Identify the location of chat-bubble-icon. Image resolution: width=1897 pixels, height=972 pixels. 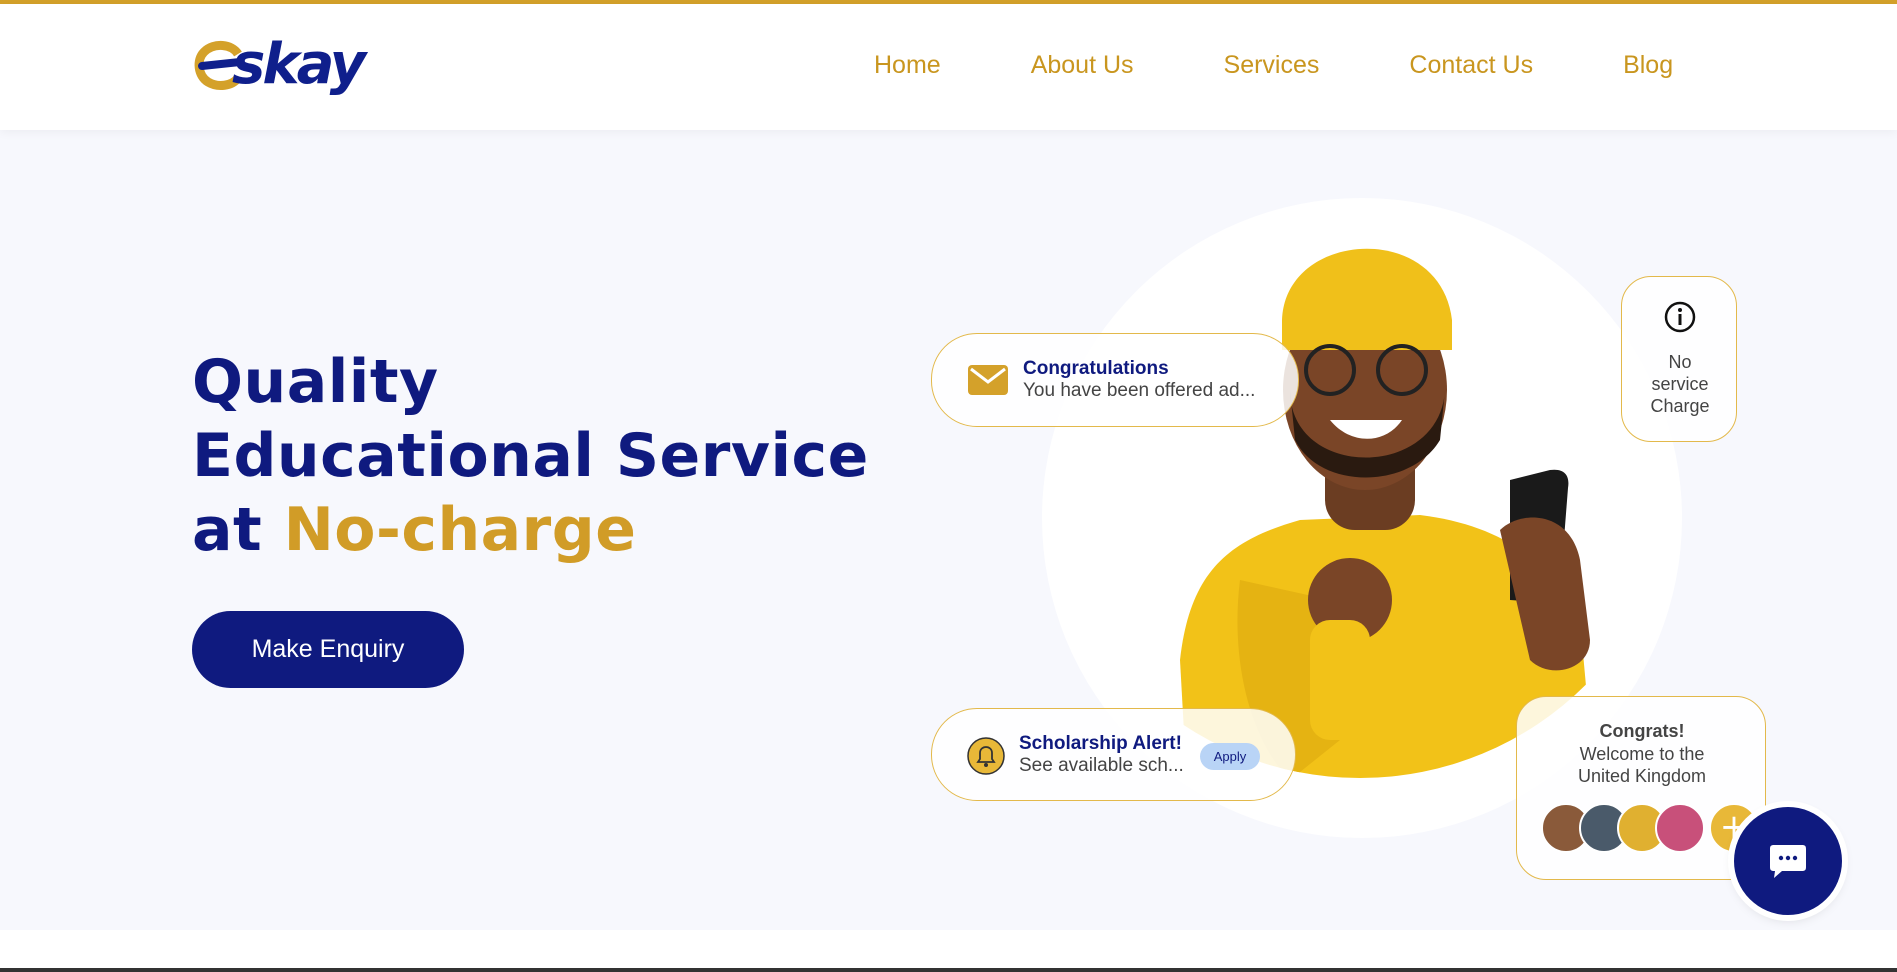
(1788, 861).